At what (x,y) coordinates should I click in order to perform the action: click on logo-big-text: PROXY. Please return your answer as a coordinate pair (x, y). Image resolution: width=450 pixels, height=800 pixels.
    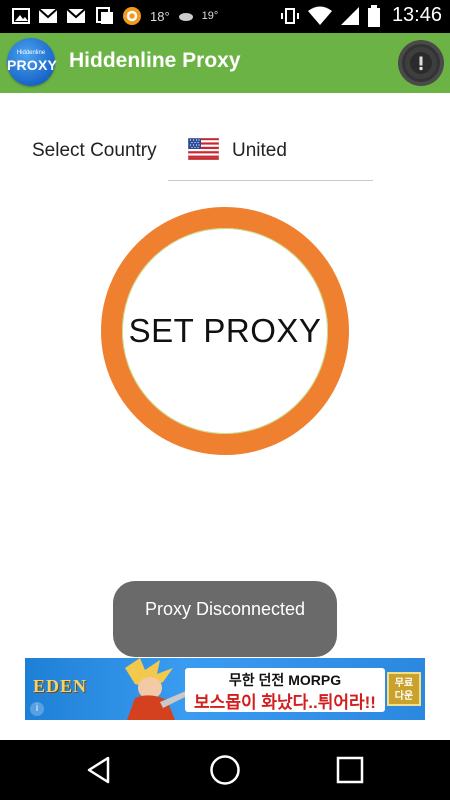
    Looking at the image, I should click on (32, 65).